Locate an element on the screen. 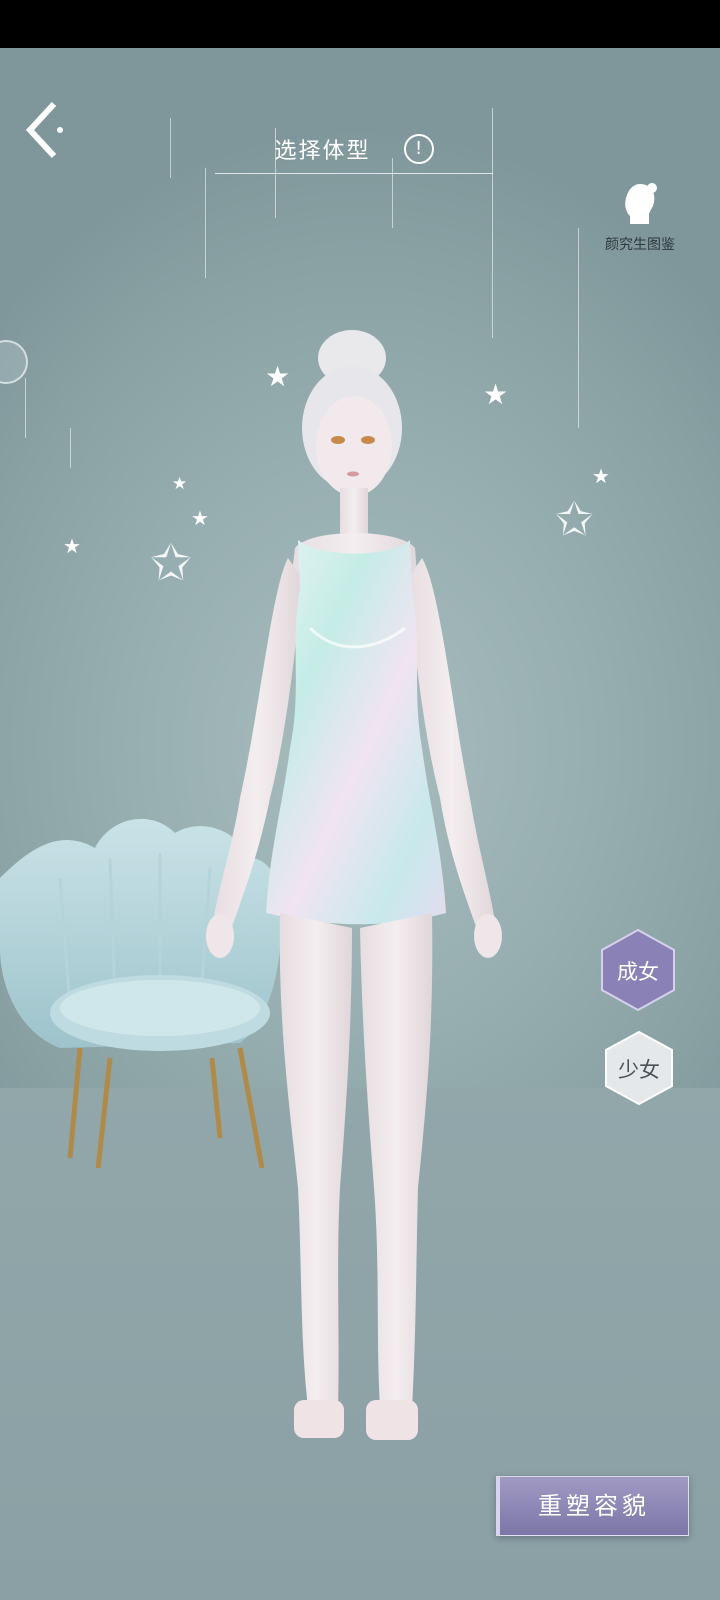 Image resolution: width=720 pixels, height=1600 pixels. page-header: 选择体型 ! is located at coordinates (354, 153).